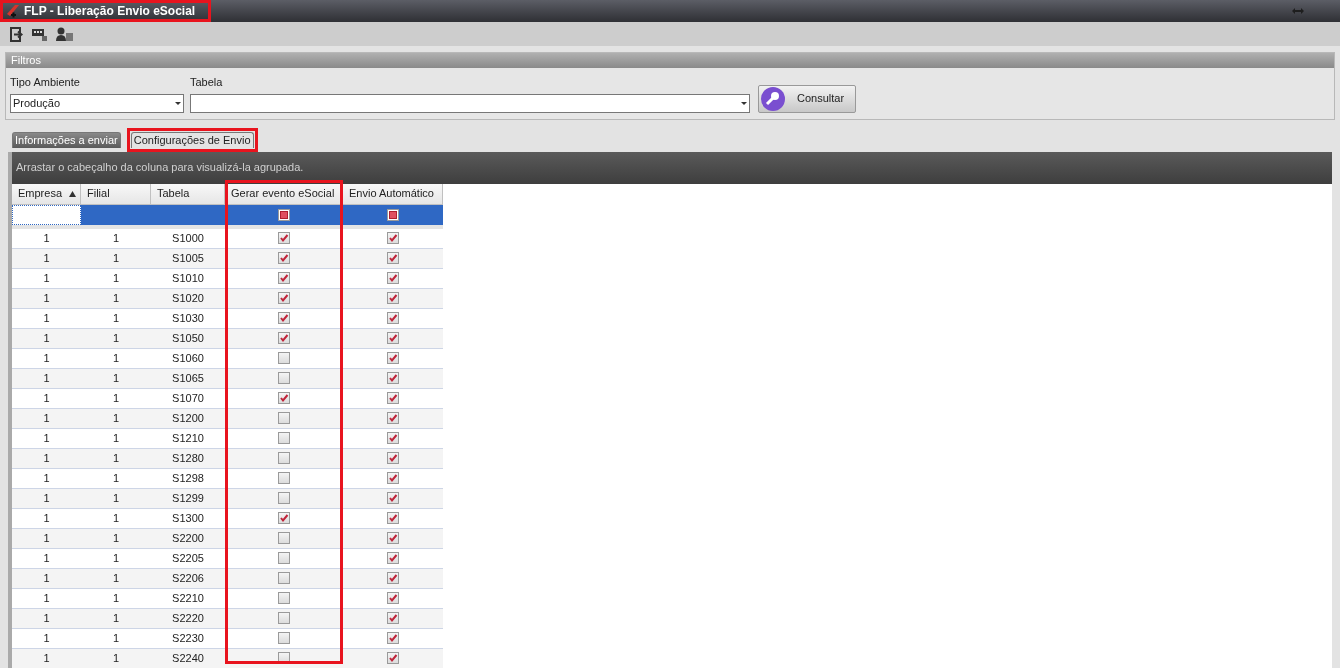  What do you see at coordinates (188, 458) in the screenshot?
I see `table-cell-text: S1280` at bounding box center [188, 458].